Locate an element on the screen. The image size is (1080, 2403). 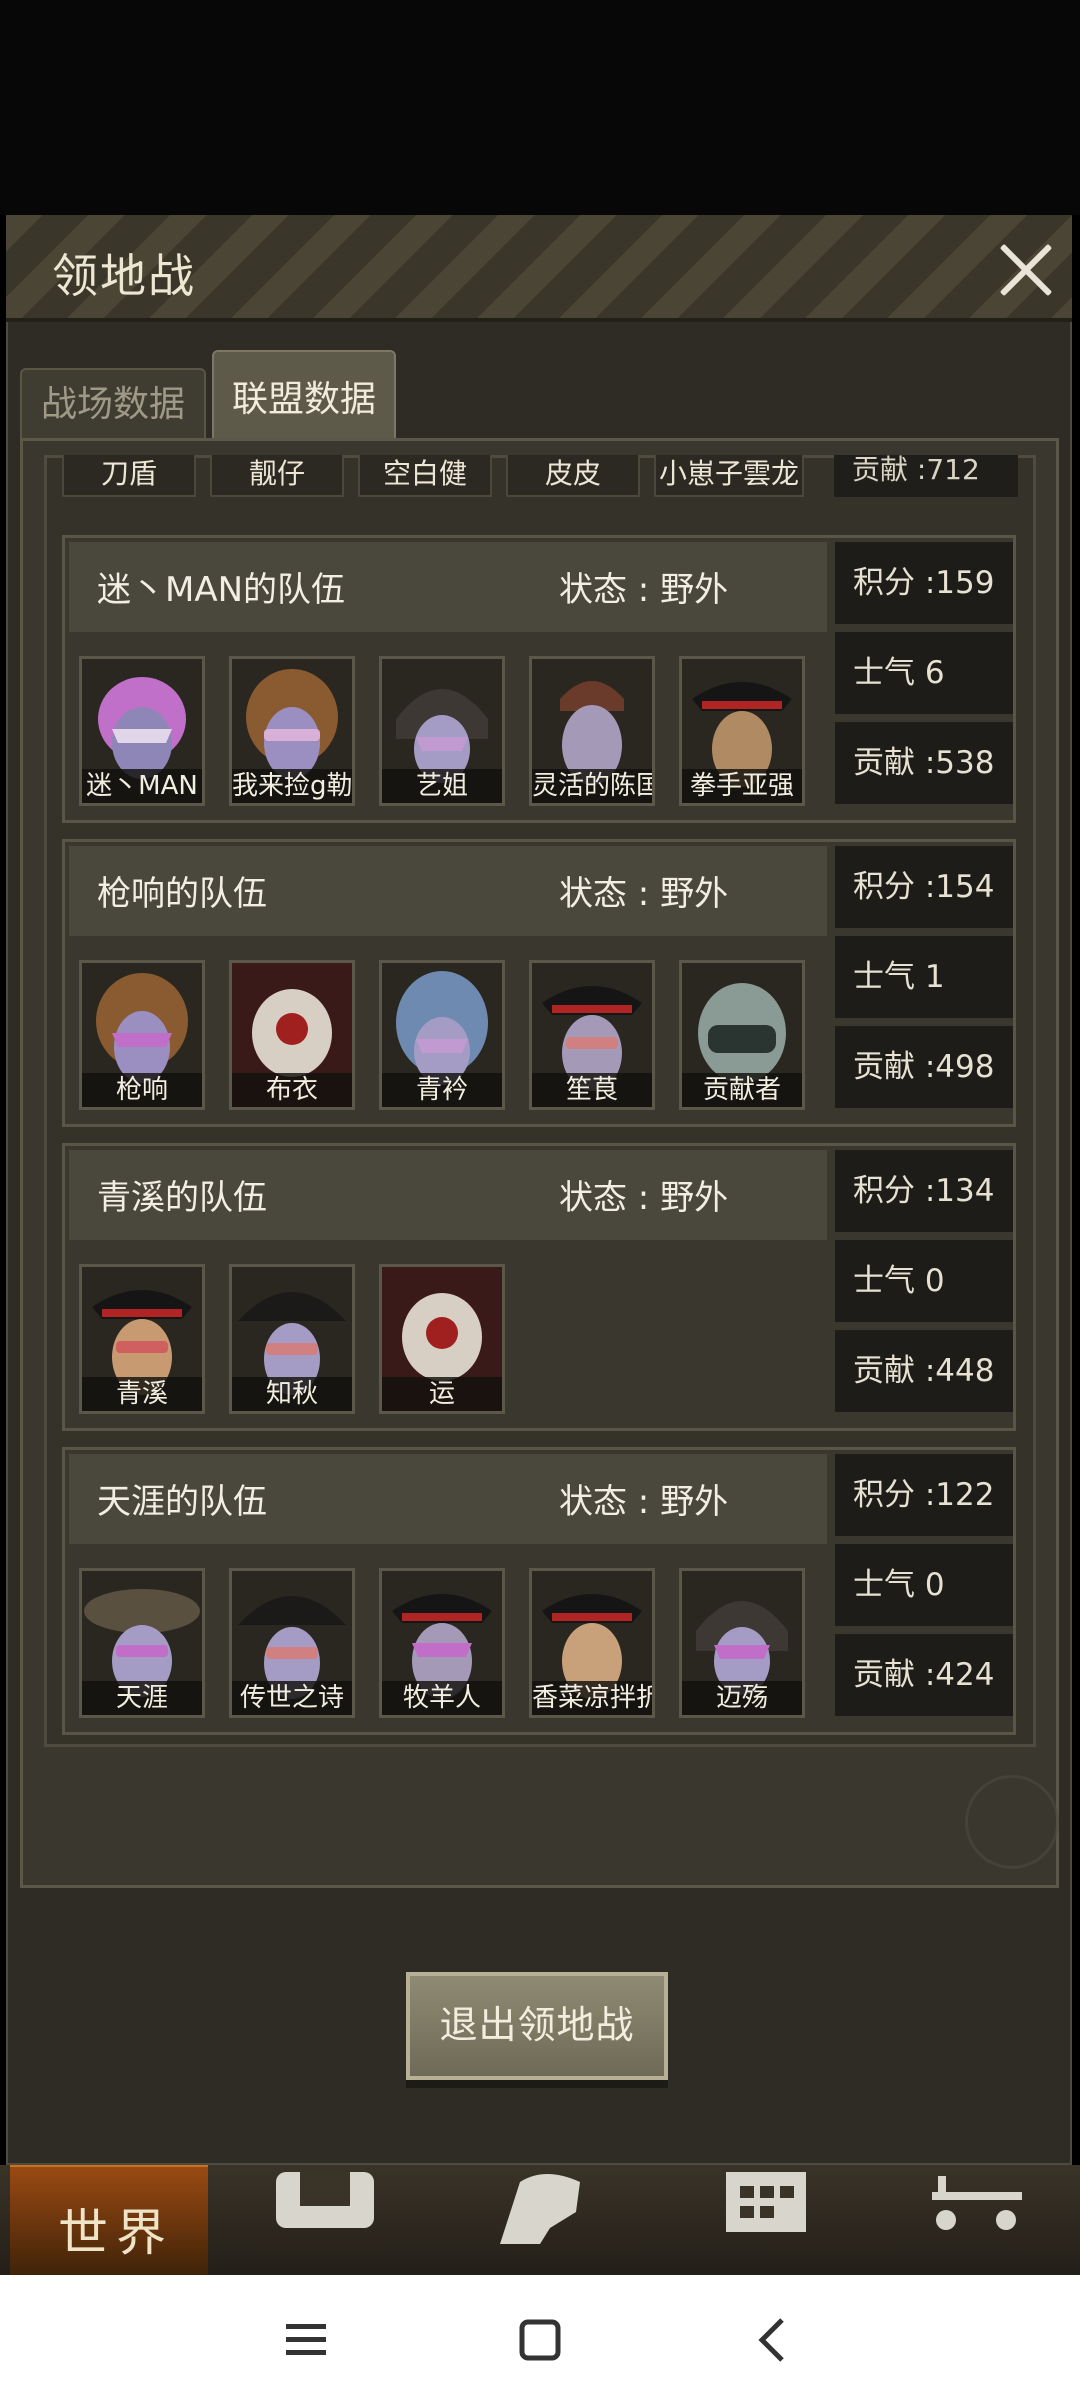
member-avatar: 枪响 is located at coordinates (142, 1035).